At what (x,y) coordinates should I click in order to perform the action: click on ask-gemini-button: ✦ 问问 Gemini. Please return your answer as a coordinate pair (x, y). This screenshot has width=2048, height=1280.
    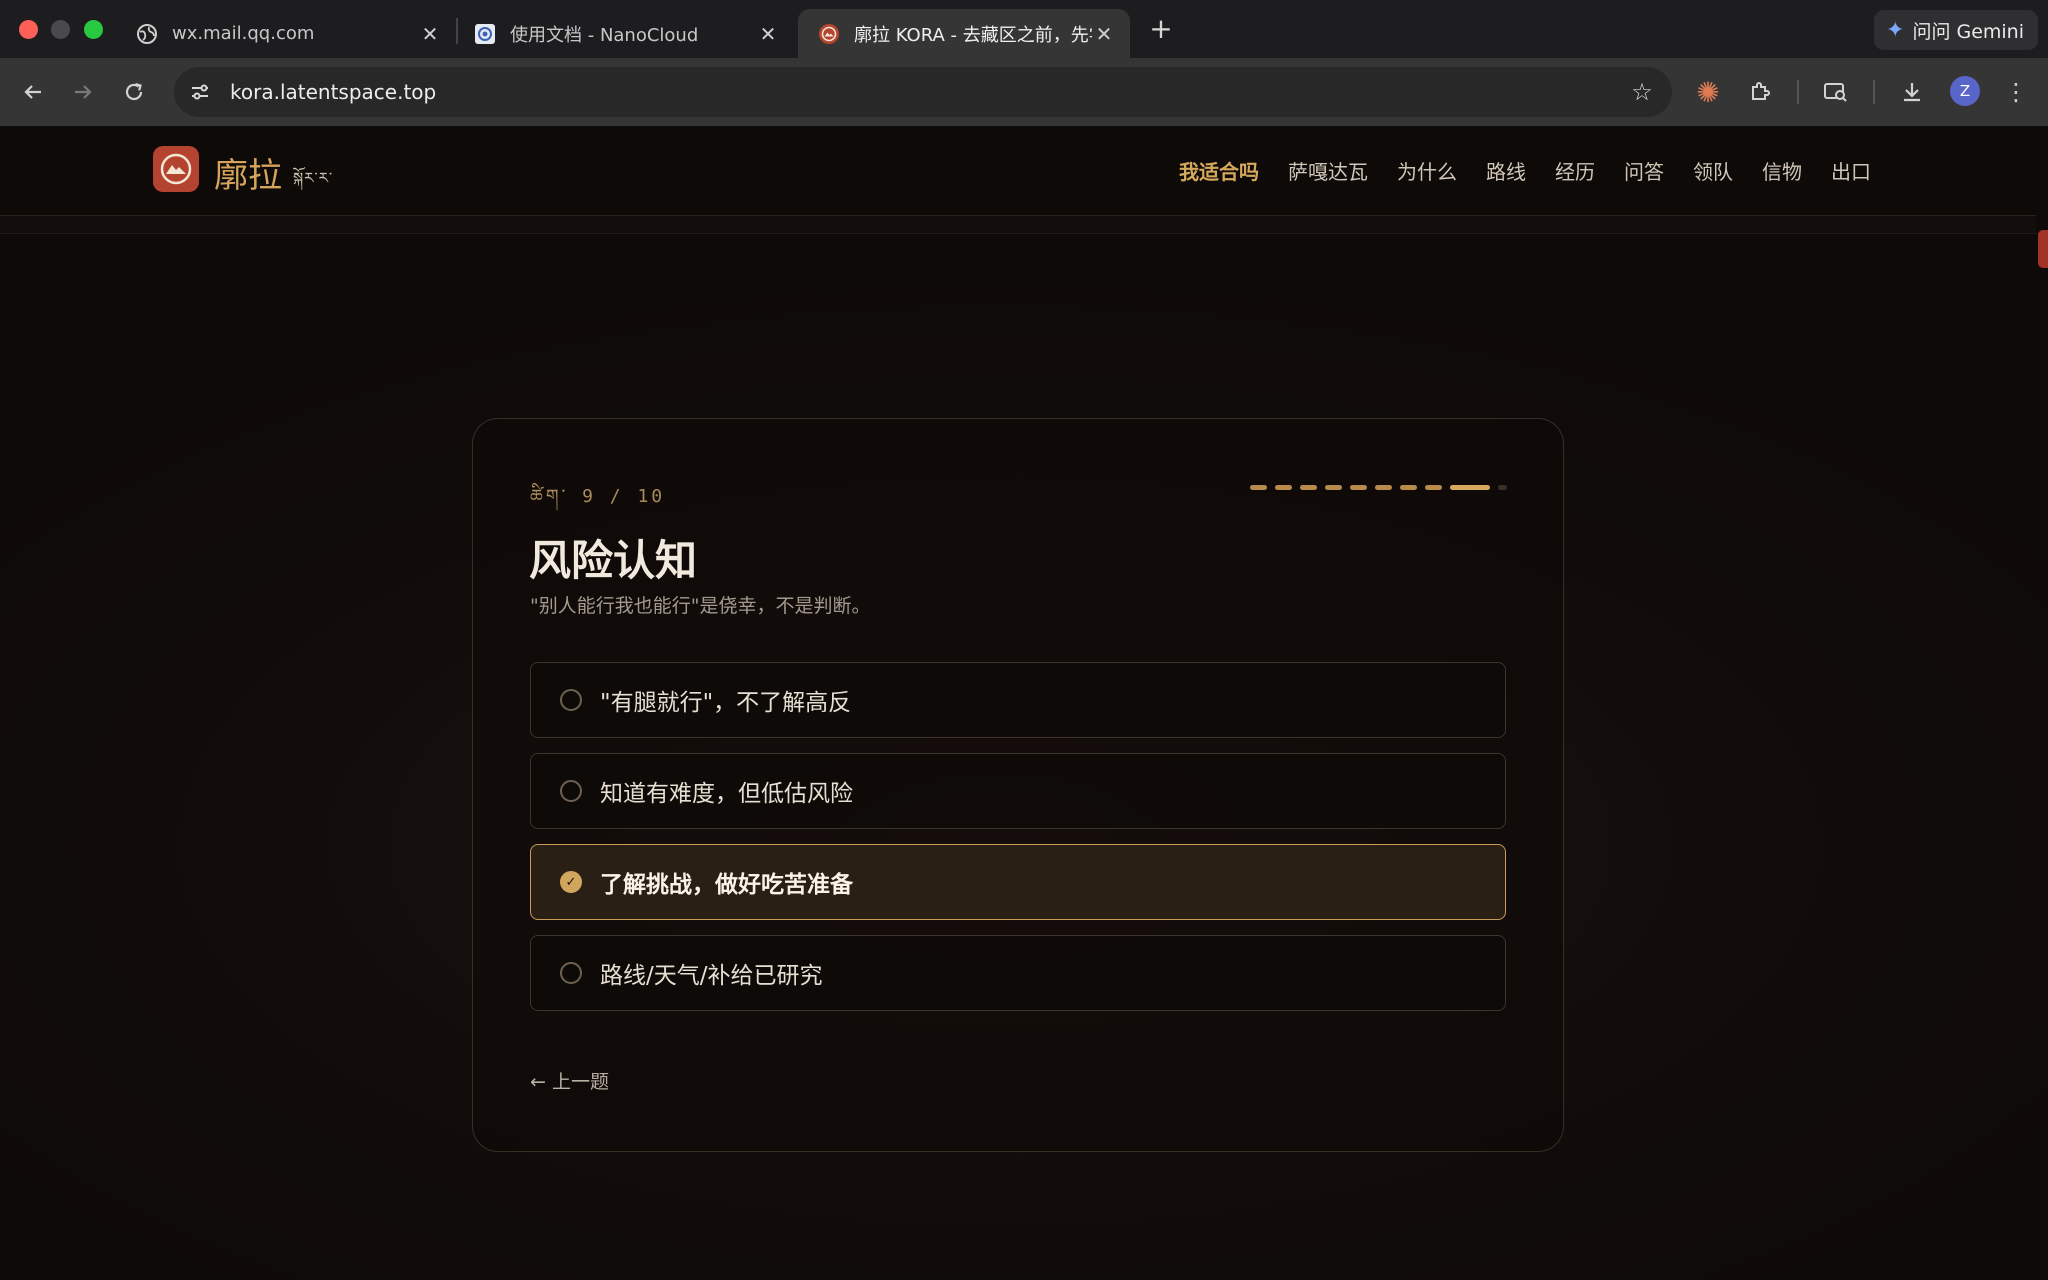
    Looking at the image, I should click on (1956, 30).